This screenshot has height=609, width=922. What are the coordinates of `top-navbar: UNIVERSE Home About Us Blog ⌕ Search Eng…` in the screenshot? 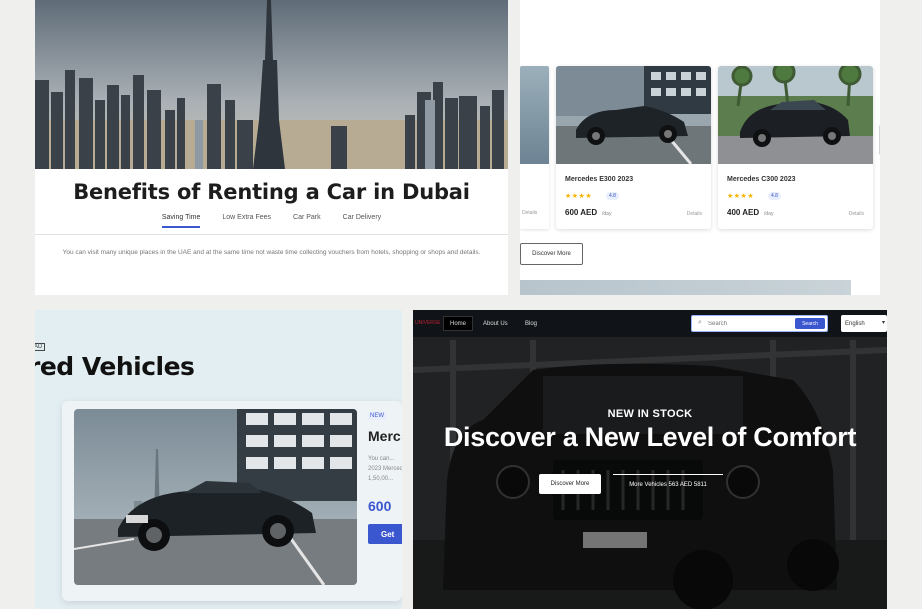 It's located at (650, 323).